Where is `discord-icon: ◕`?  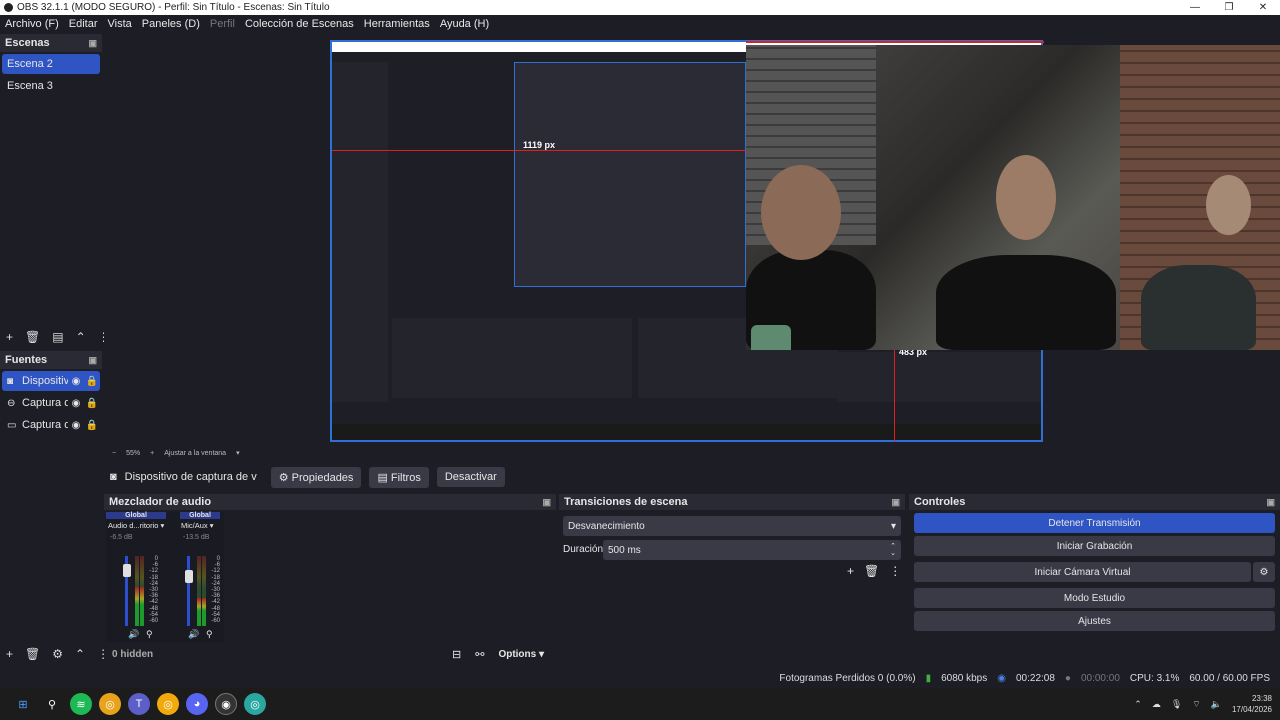
discord-icon: ◕ is located at coordinates (197, 704).